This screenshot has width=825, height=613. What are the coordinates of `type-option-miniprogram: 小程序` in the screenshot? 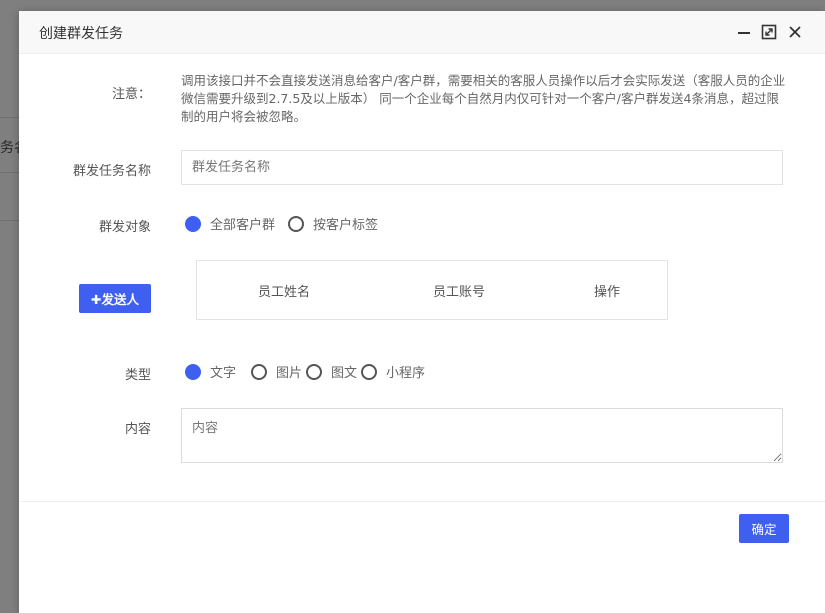 It's located at (393, 371).